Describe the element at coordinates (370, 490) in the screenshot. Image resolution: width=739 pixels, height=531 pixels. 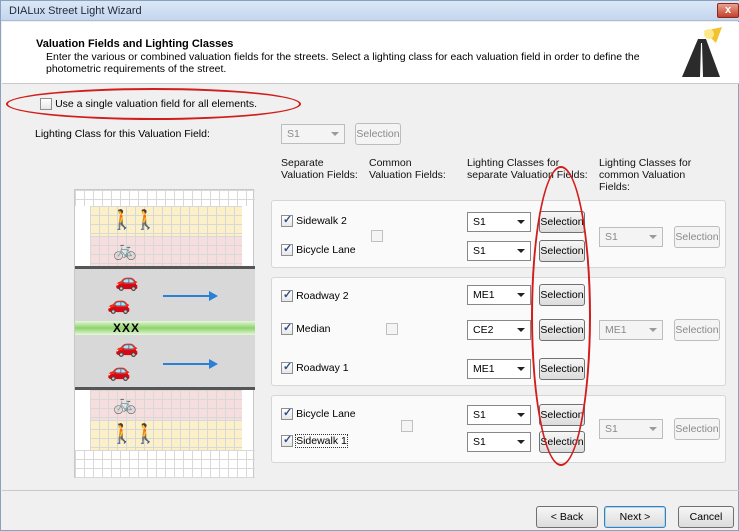
I see `footer-divider` at that location.